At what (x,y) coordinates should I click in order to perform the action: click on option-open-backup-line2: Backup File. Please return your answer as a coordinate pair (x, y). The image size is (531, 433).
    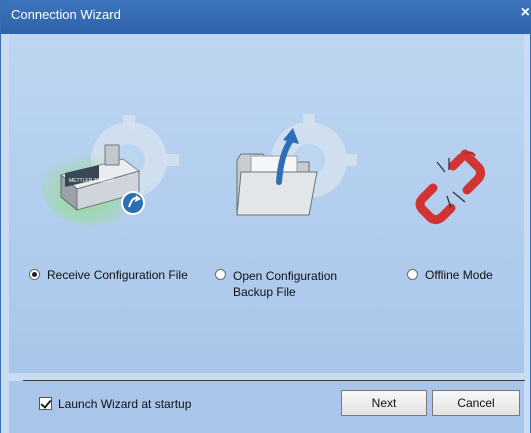
    Looking at the image, I should click on (264, 292).